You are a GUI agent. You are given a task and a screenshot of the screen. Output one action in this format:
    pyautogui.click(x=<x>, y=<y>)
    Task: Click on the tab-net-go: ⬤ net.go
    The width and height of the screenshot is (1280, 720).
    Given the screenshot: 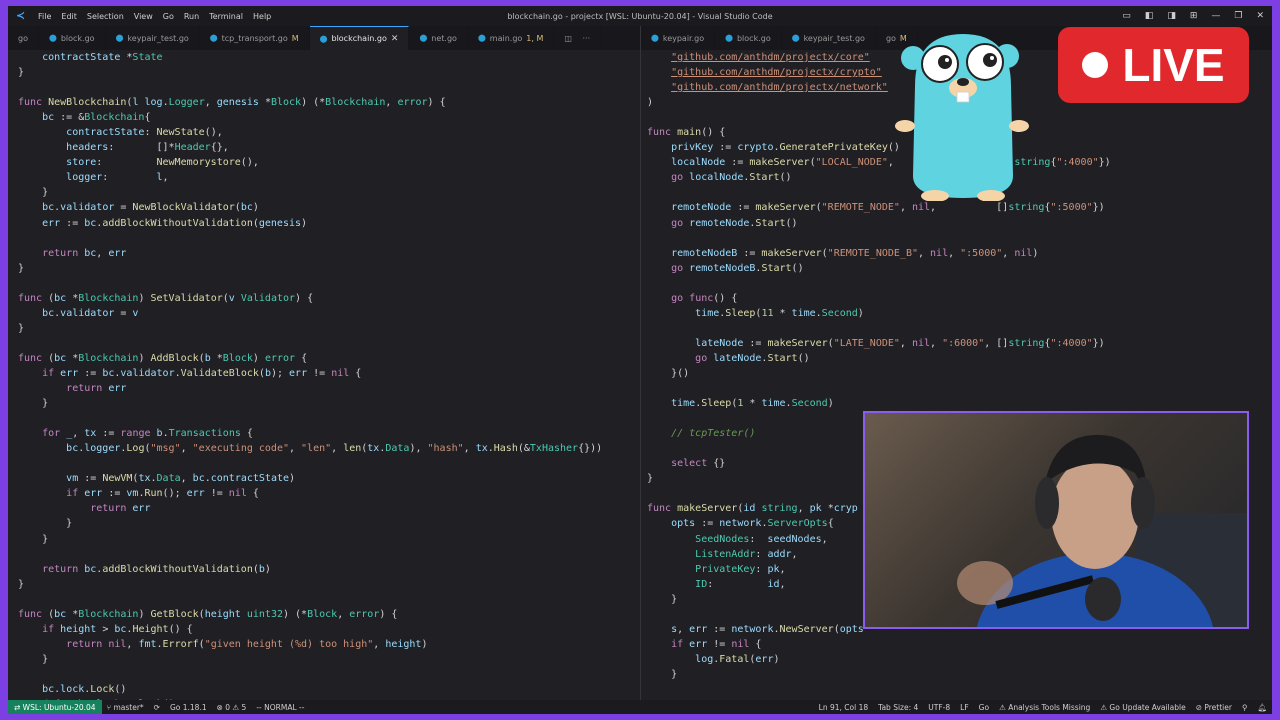 What is the action you would take?
    pyautogui.click(x=438, y=38)
    